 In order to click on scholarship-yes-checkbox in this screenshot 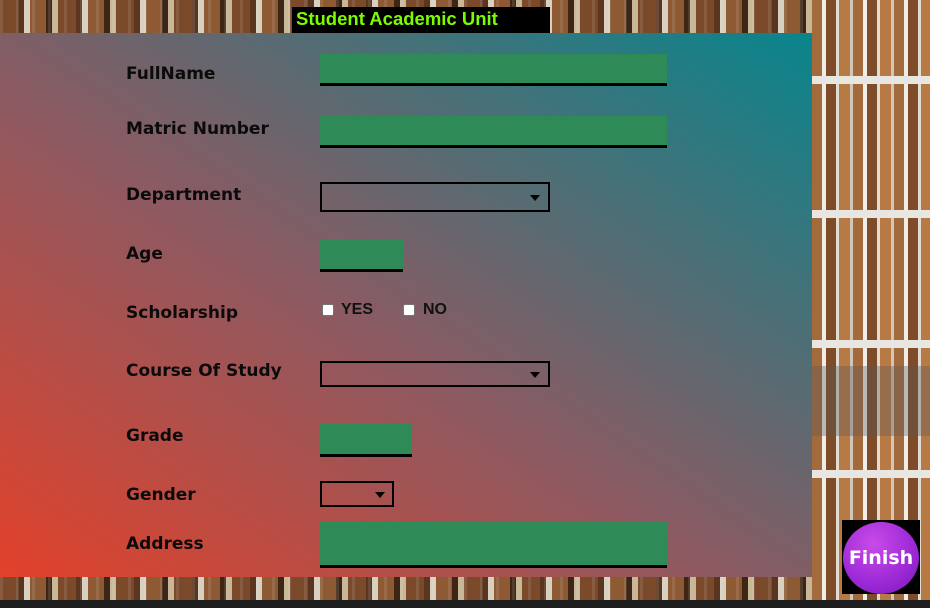, I will do `click(328, 310)`.